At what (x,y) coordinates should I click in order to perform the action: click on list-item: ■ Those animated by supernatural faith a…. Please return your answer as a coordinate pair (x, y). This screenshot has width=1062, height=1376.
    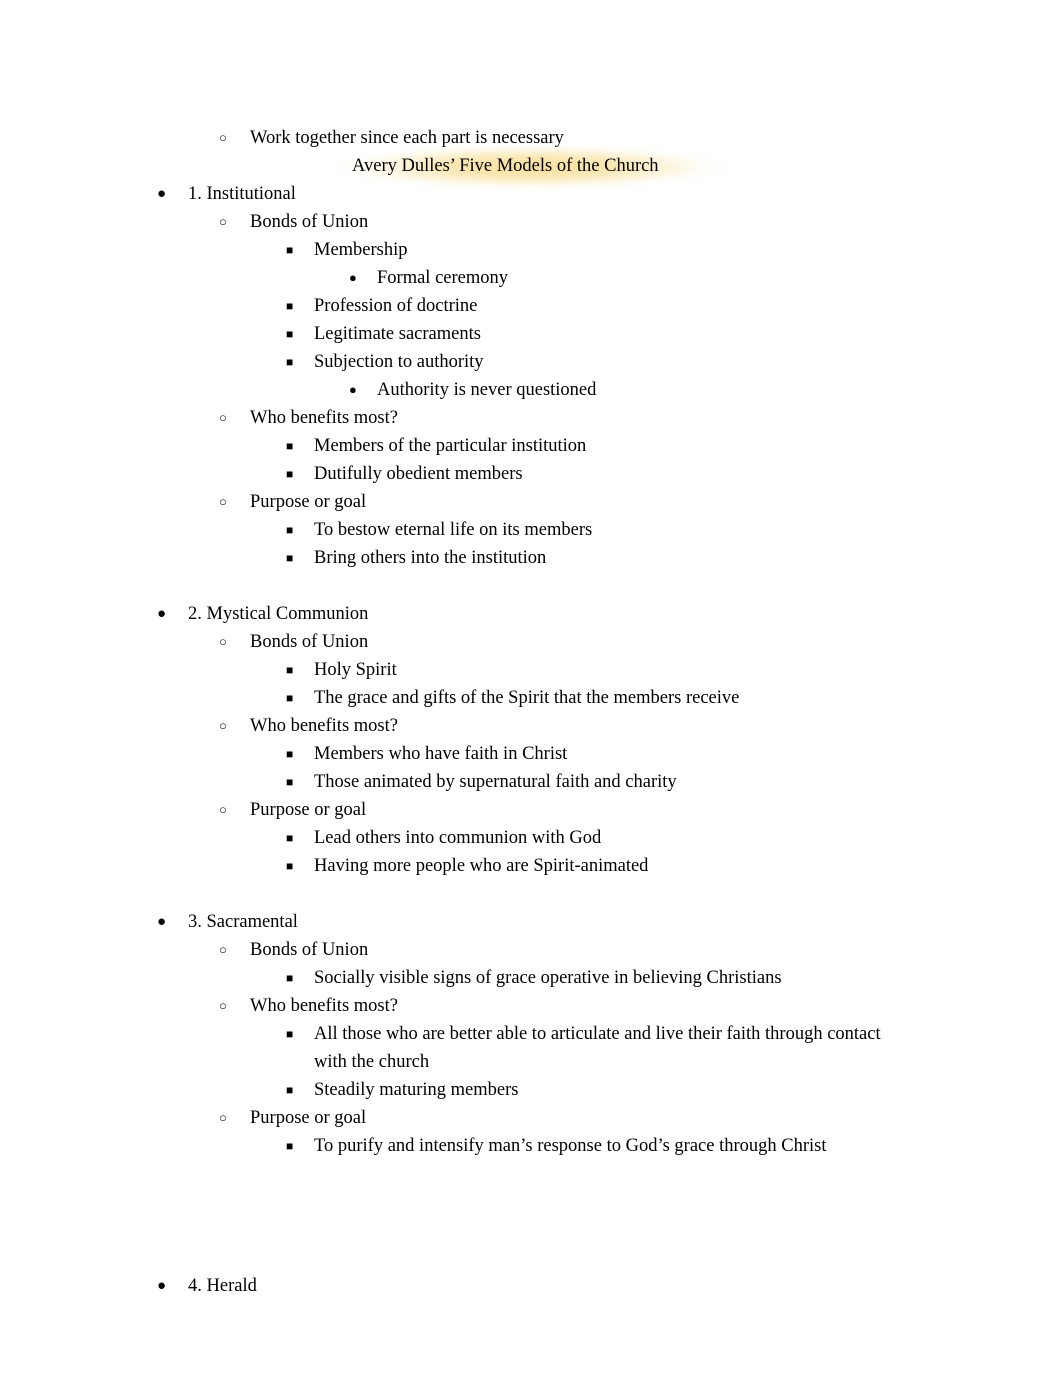
    Looking at the image, I should click on (531, 782).